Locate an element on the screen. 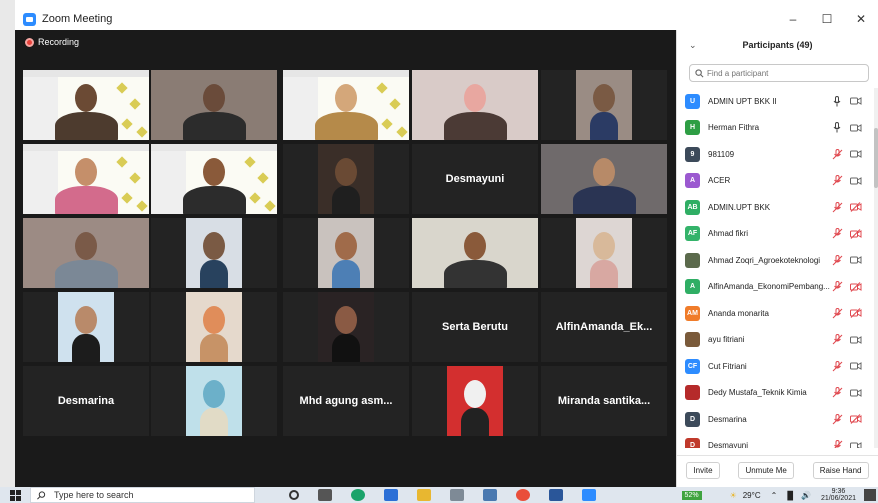 The height and width of the screenshot is (503, 878). photos-icon is located at coordinates (457, 495).